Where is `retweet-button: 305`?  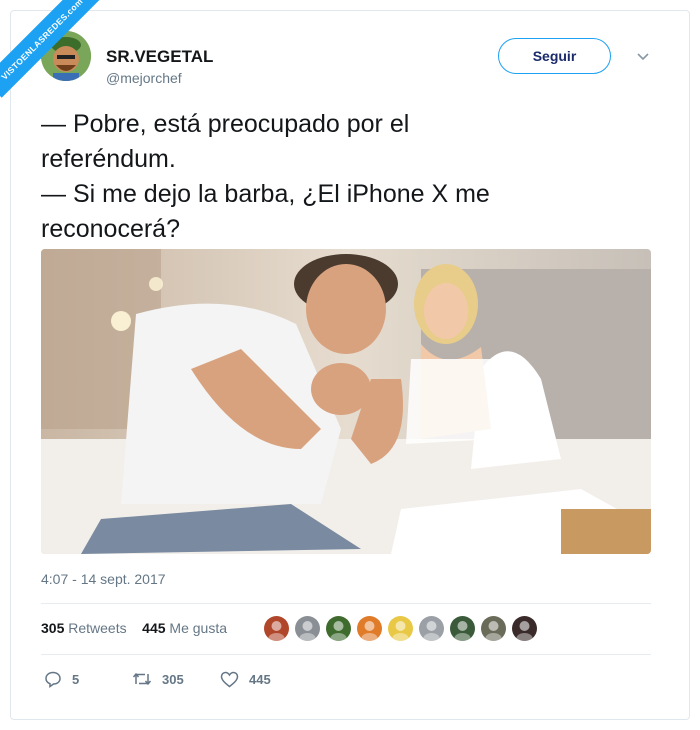
retweet-button: 305 is located at coordinates (176, 679).